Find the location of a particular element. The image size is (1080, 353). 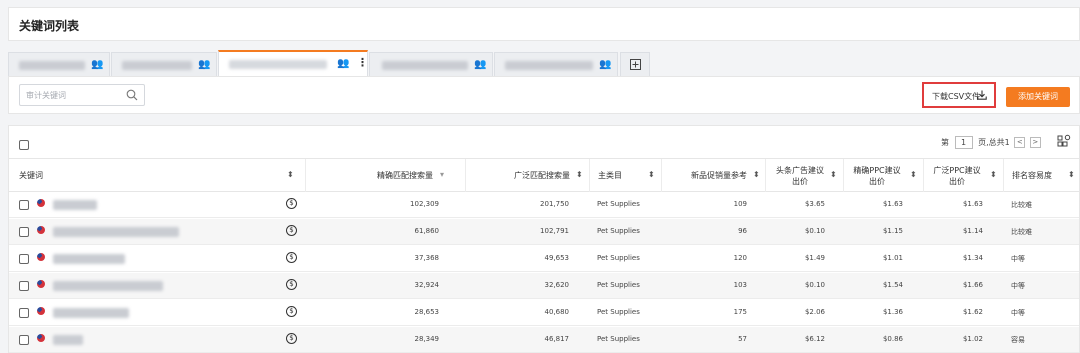

broad-search-cell: 49,653 is located at coordinates (557, 258).